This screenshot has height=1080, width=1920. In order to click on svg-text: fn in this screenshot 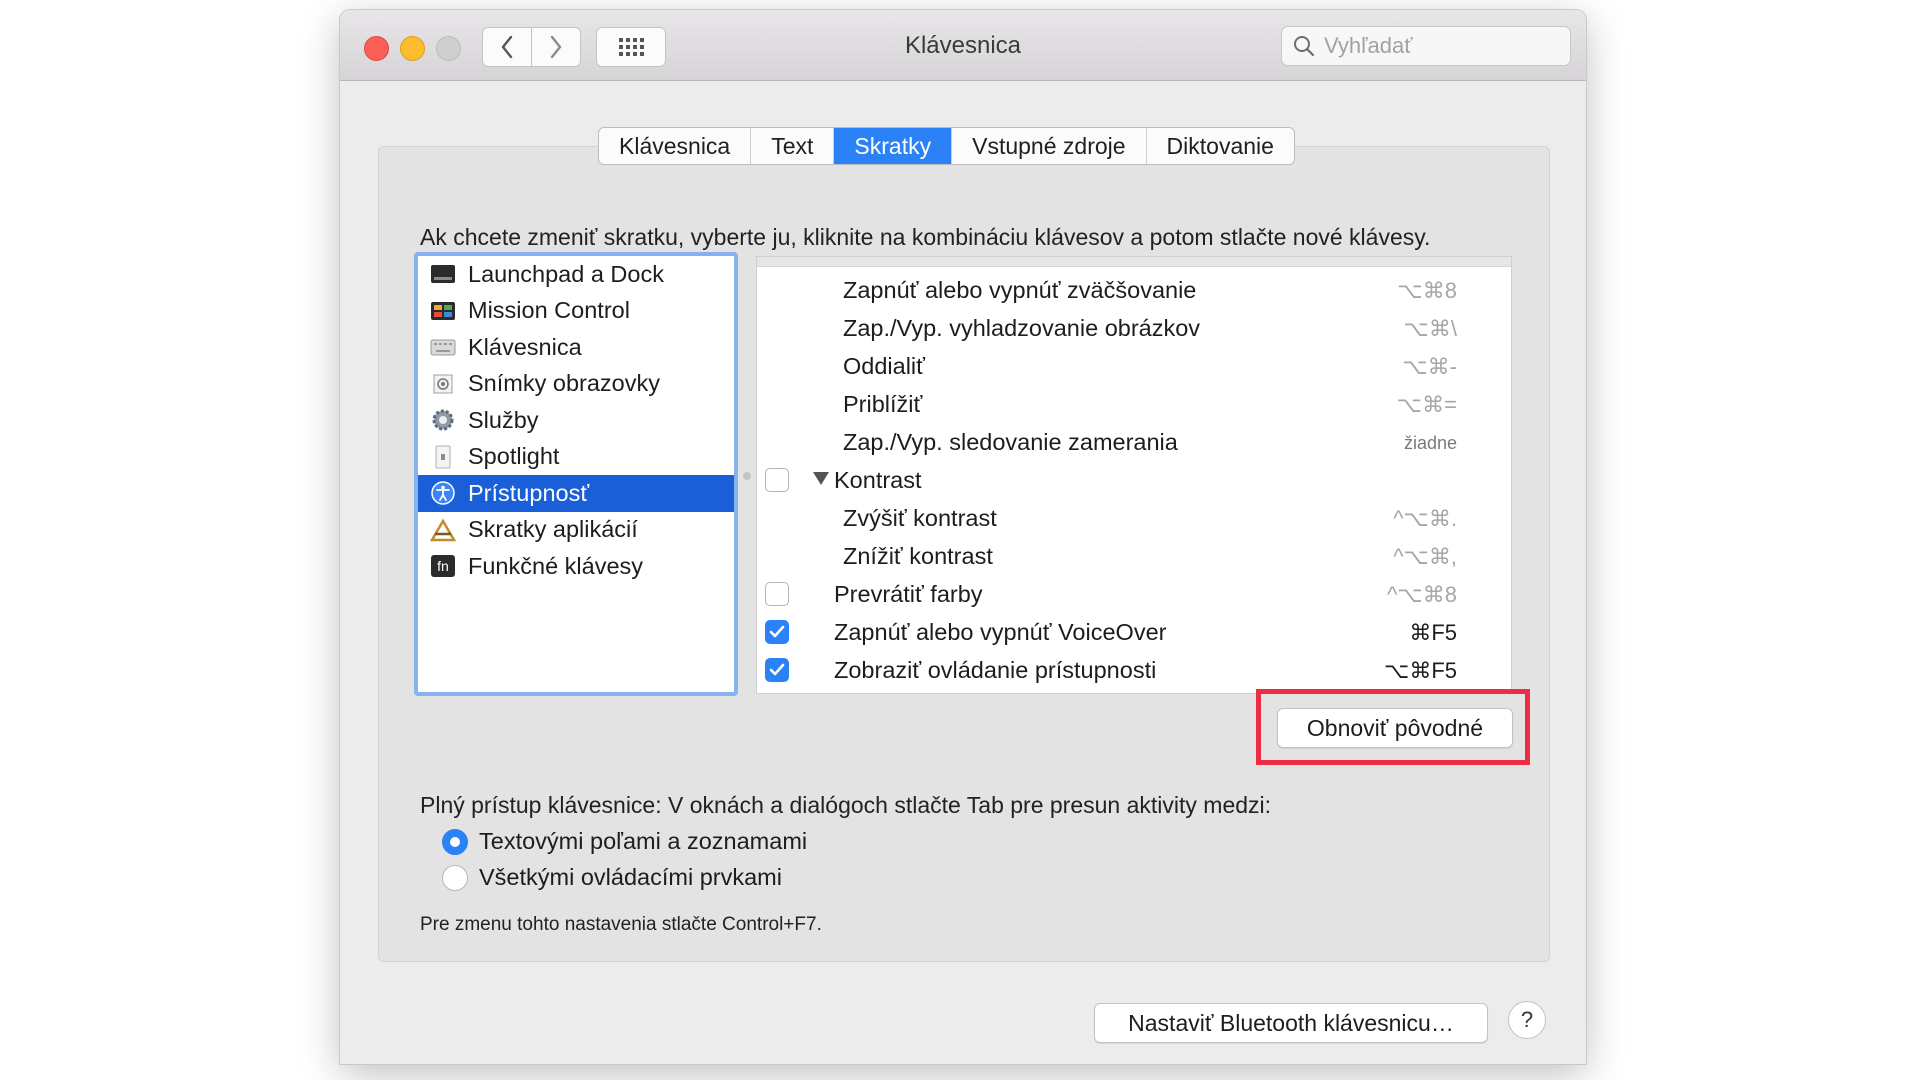, I will do `click(443, 566)`.